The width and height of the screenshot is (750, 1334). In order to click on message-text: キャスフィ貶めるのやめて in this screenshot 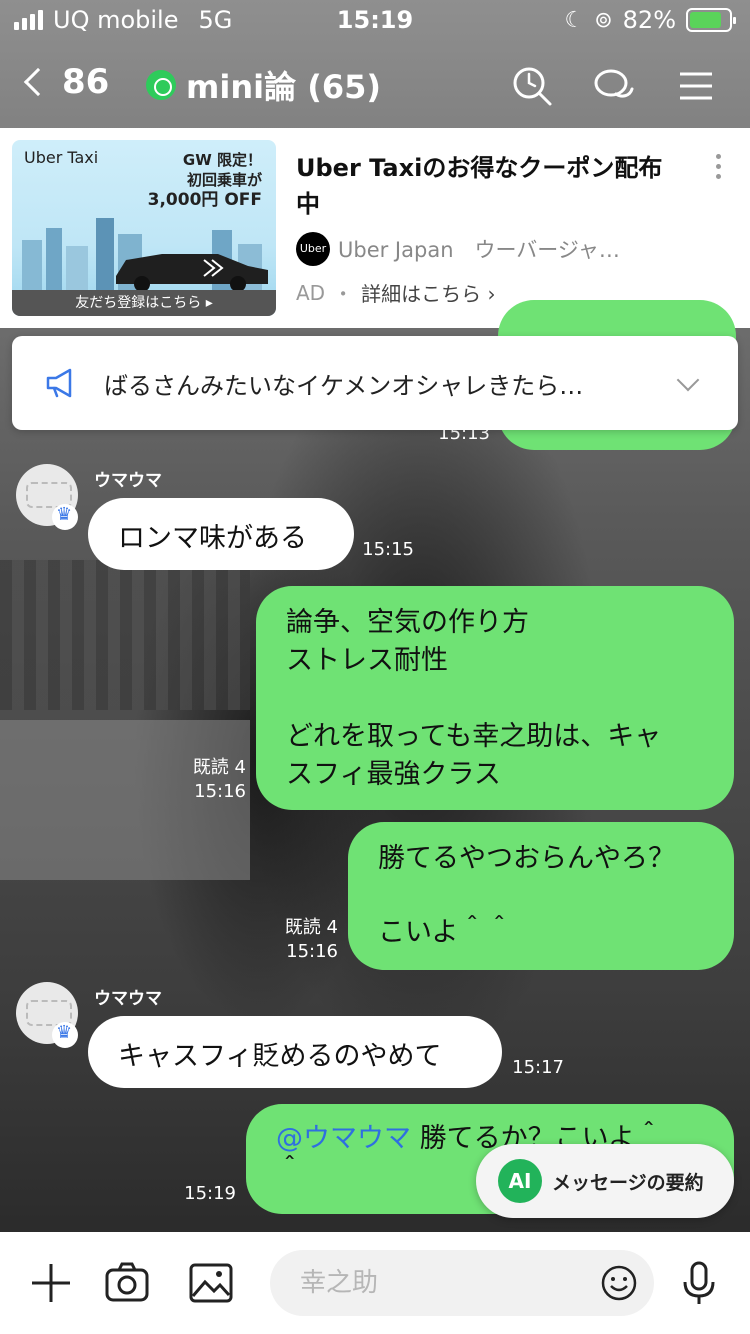, I will do `click(280, 1056)`.